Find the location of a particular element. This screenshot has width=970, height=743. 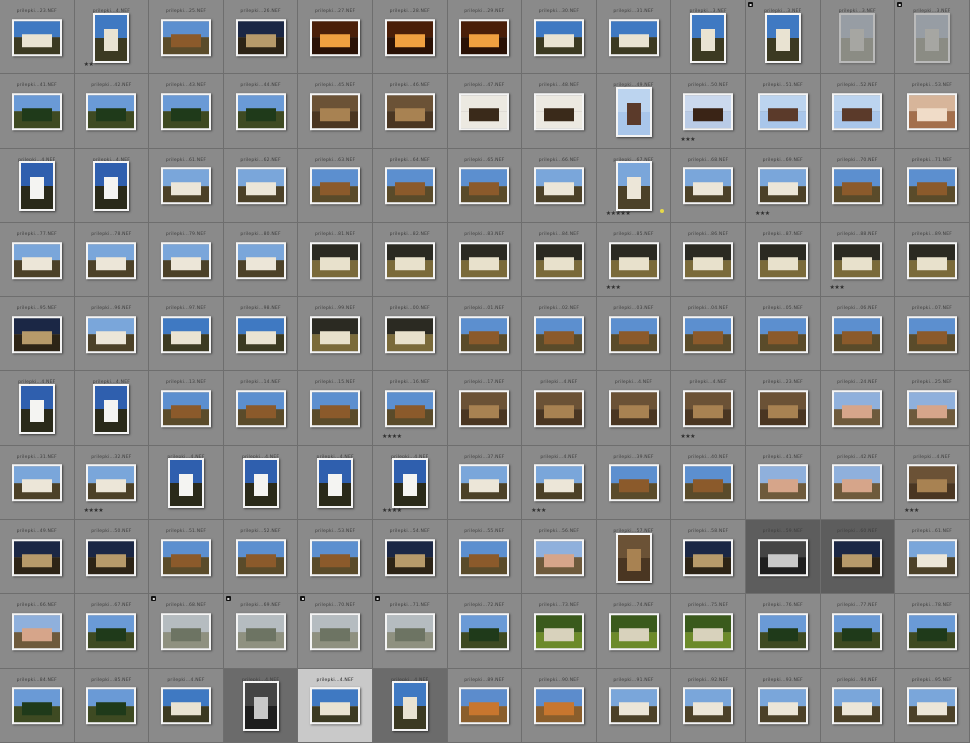

thumbnail-cell: prilepki...89.NEF is located at coordinates (932, 260).